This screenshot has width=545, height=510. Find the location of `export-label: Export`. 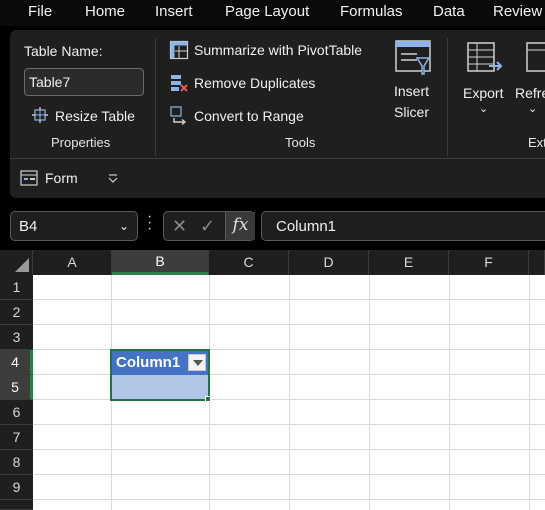

export-label: Export is located at coordinates (483, 93).